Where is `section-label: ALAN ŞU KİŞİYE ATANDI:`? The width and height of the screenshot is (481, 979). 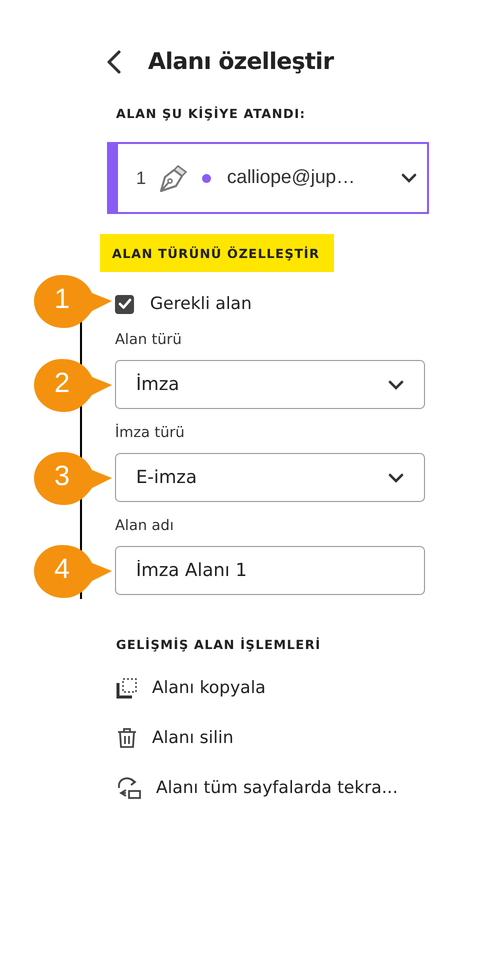 section-label: ALAN ŞU KİŞİYE ATANDI: is located at coordinates (211, 113).